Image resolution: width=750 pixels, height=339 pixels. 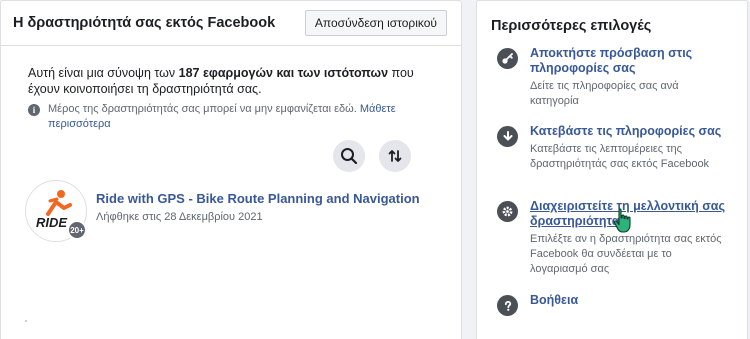 What do you see at coordinates (507, 211) in the screenshot?
I see `gear-icon` at bounding box center [507, 211].